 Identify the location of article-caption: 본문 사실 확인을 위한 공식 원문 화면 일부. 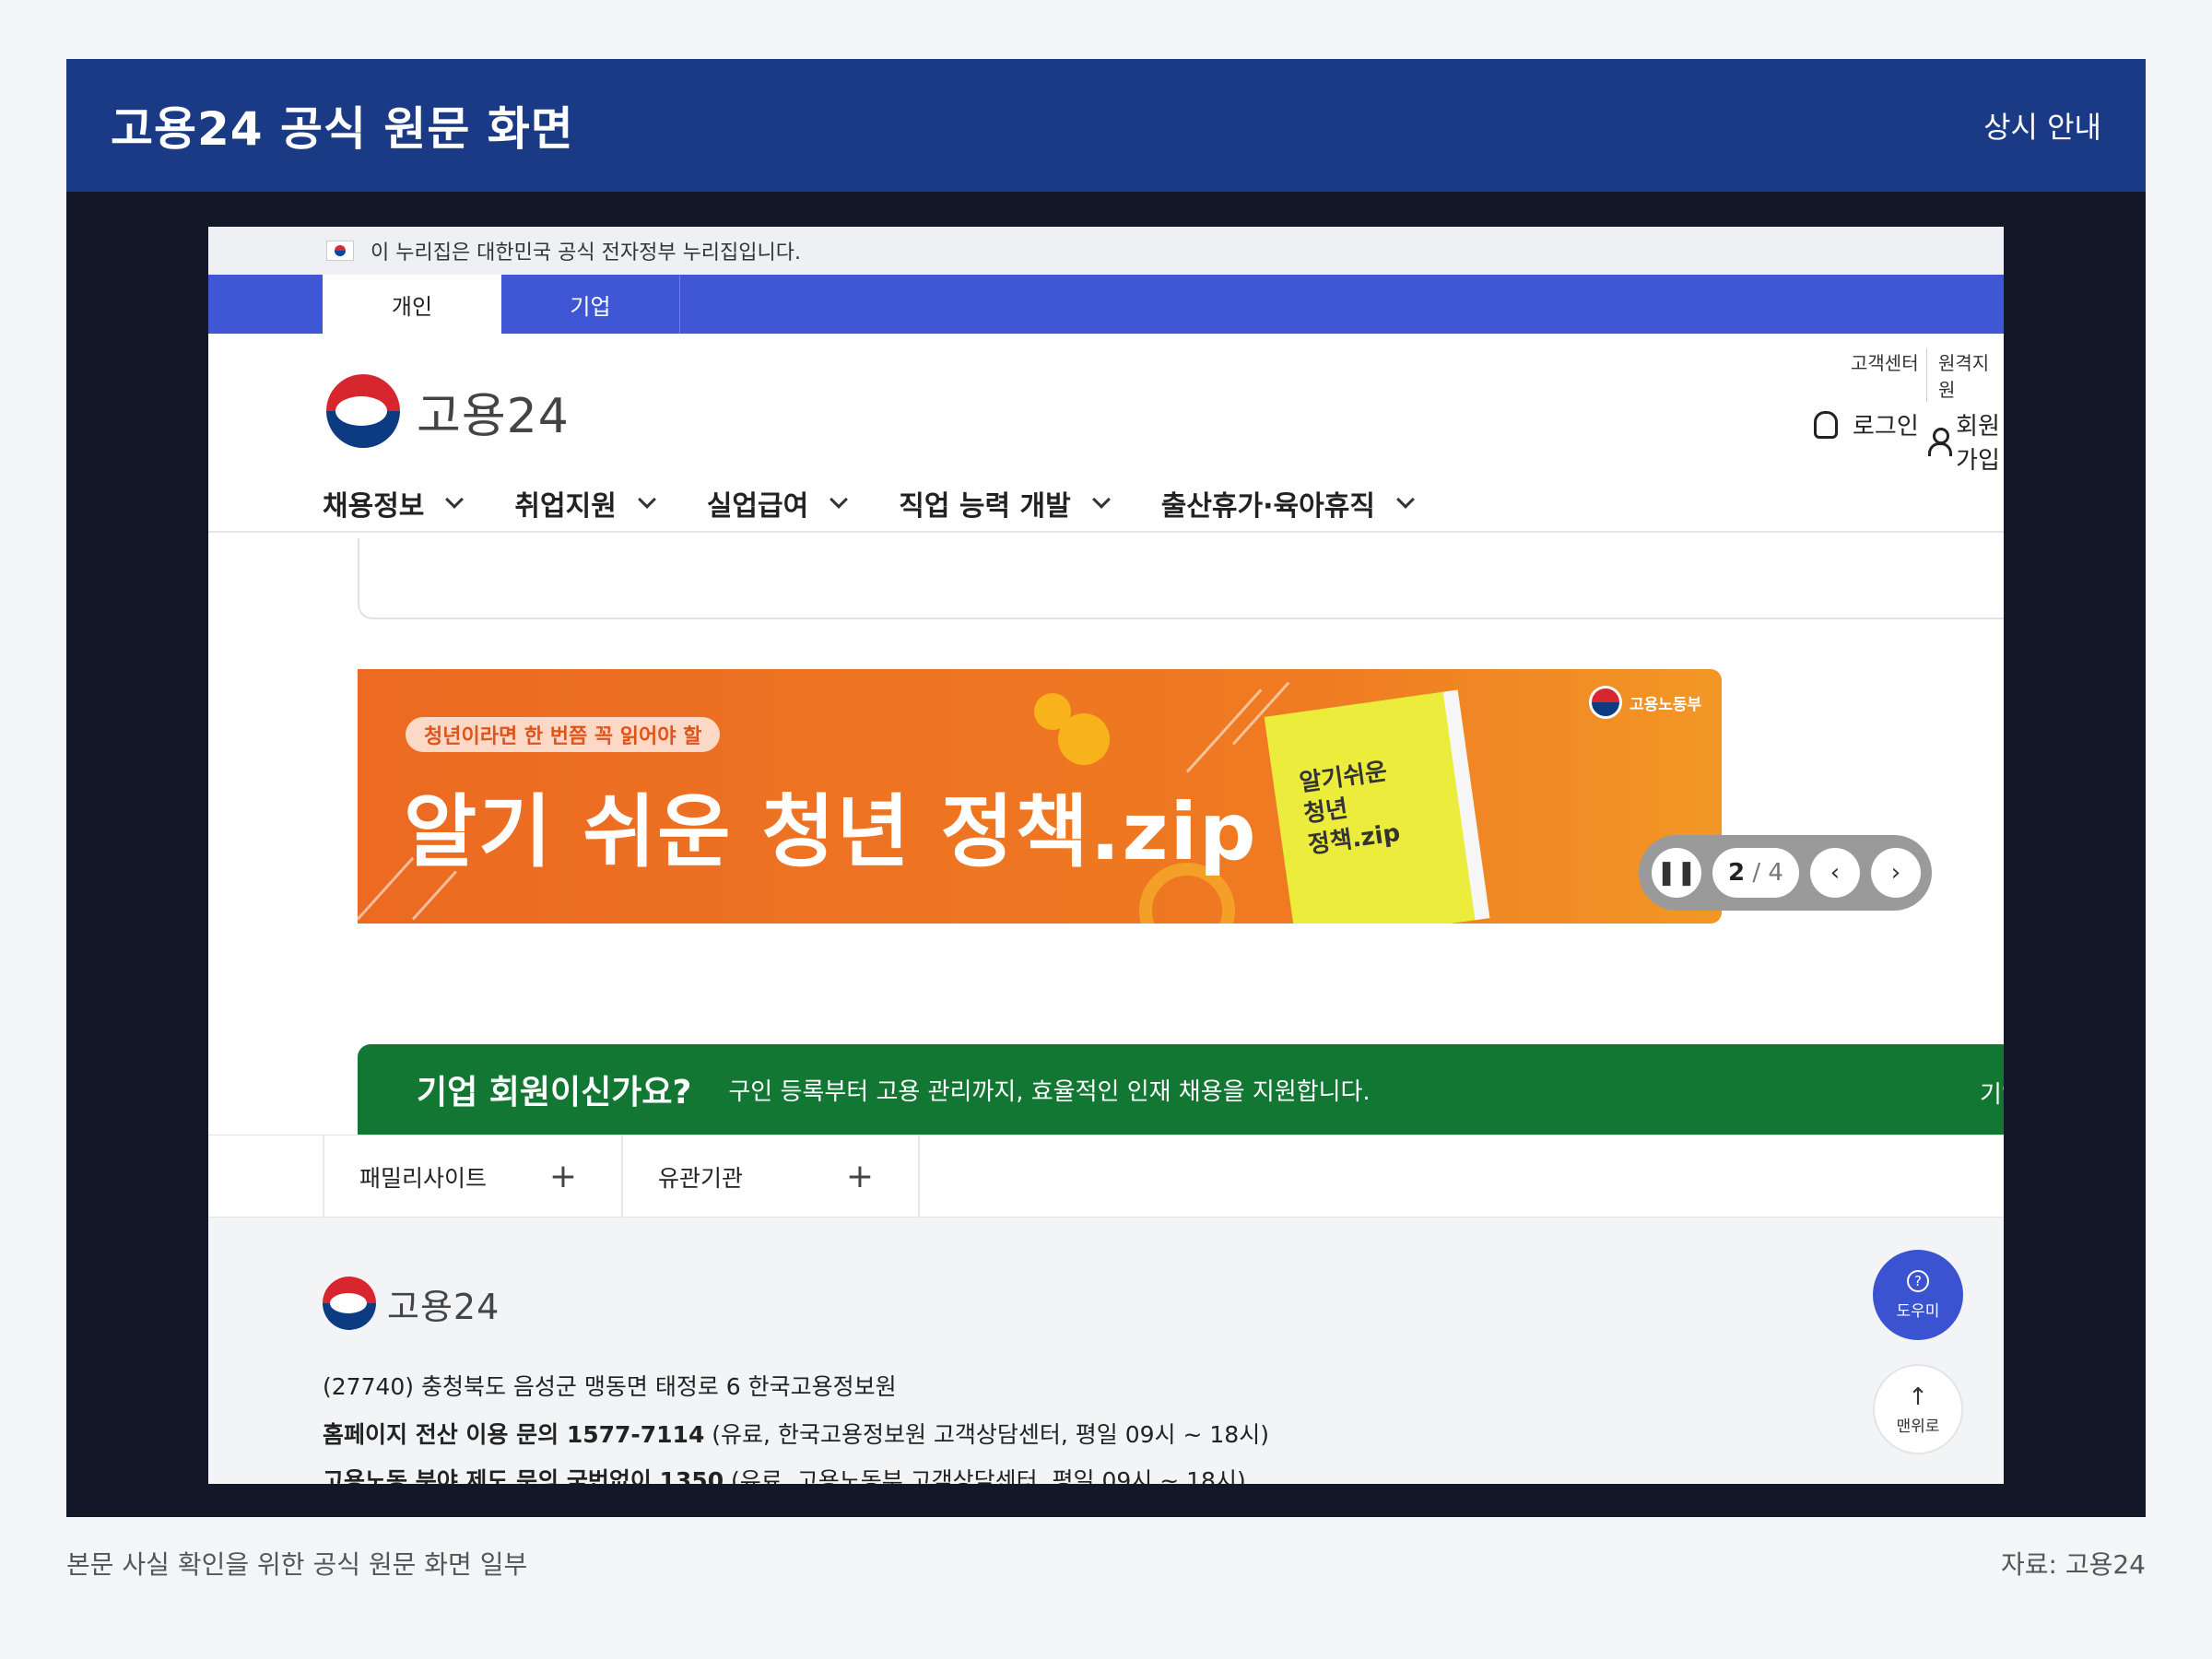
(297, 1564).